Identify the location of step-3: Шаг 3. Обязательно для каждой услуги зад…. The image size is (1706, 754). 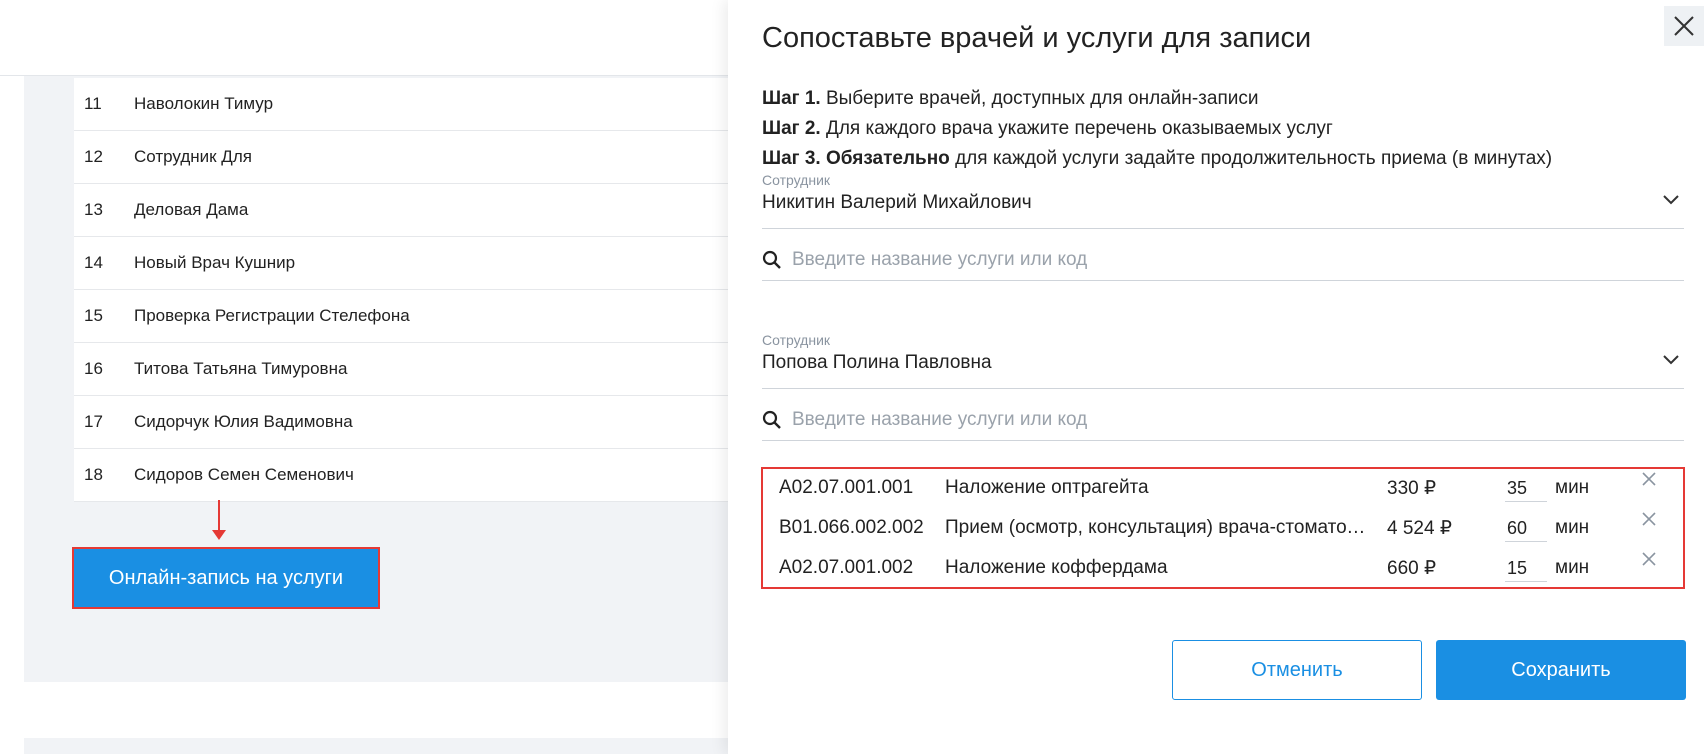
(1157, 158).